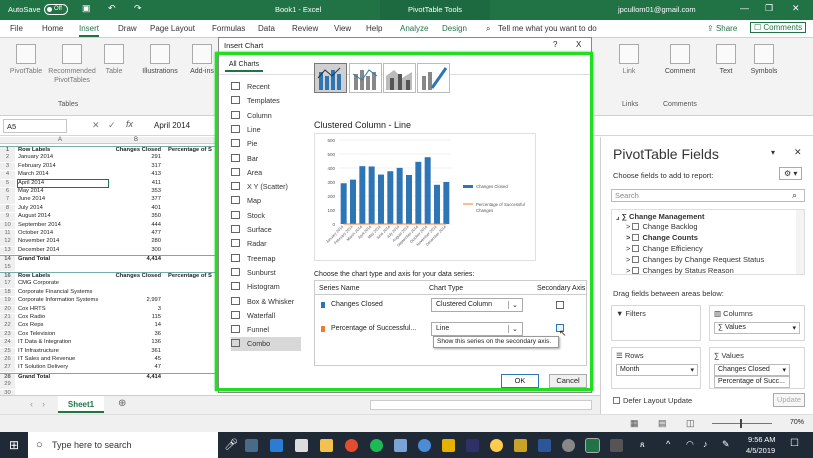  Describe the element at coordinates (7, 343) in the screenshot. I see `row-number: 24` at that location.